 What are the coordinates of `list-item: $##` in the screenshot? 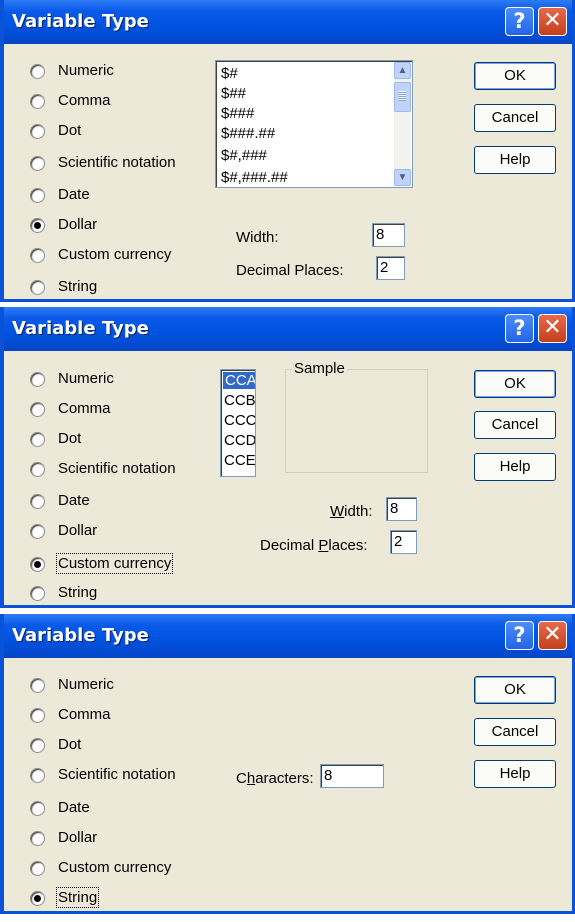 It's located at (233, 93).